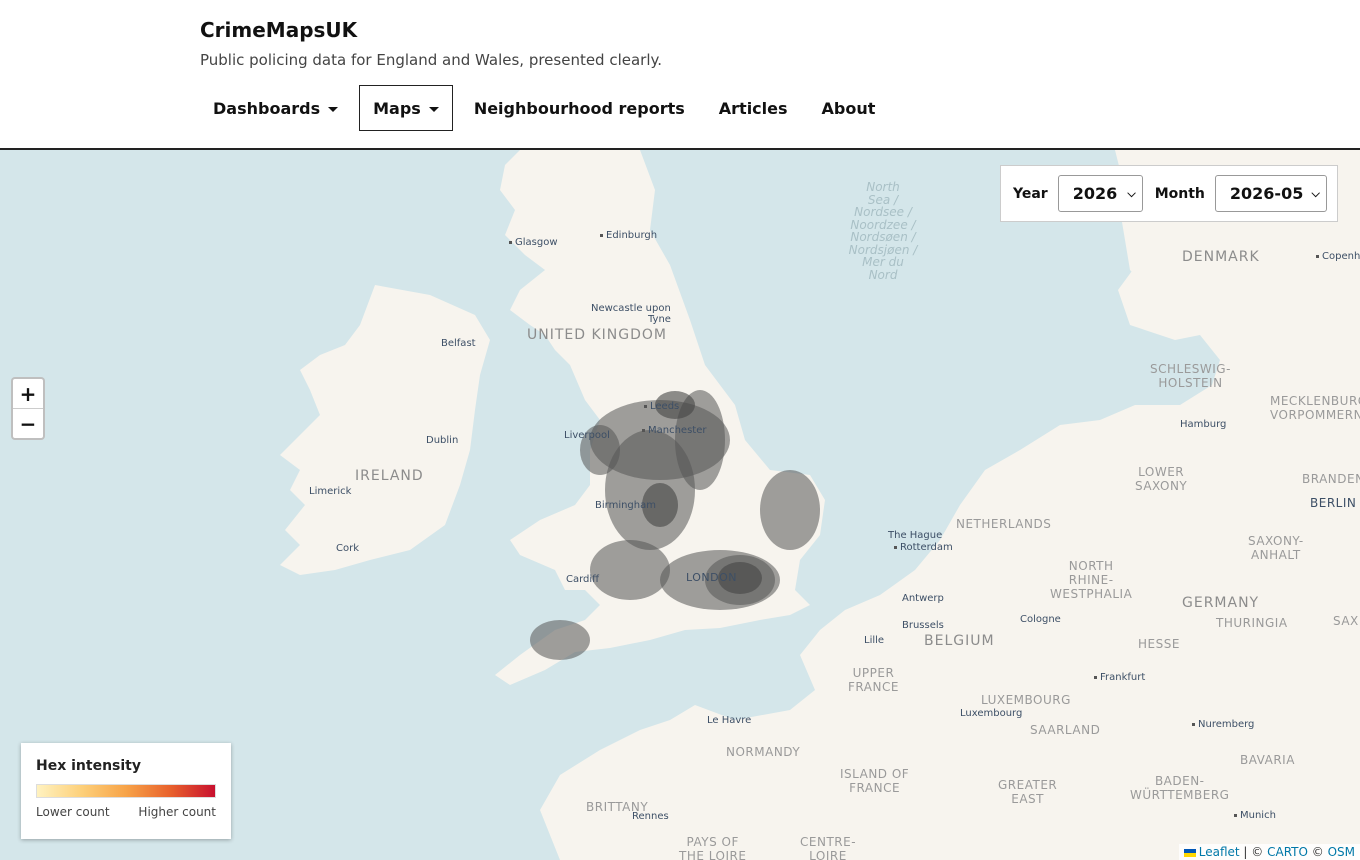 The image size is (1360, 860). Describe the element at coordinates (1219, 852) in the screenshot. I see `leaflet-link: Leaflet` at that location.